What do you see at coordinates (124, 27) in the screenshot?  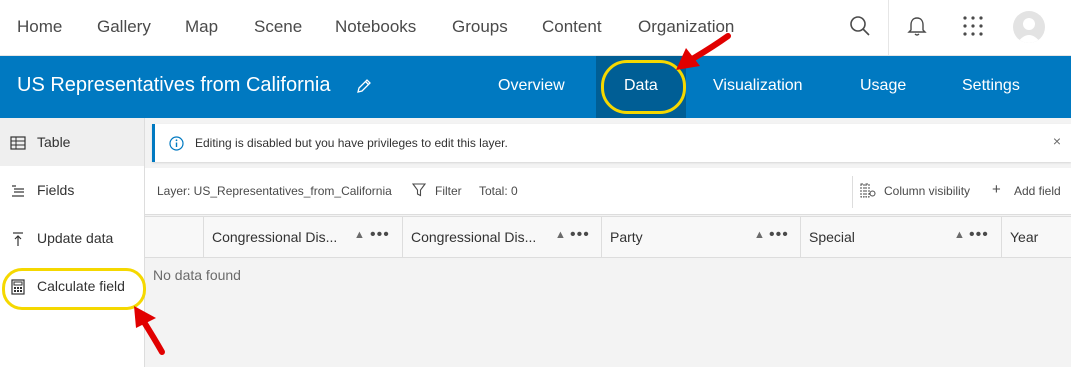 I see `nav-gallery: Gallery` at bounding box center [124, 27].